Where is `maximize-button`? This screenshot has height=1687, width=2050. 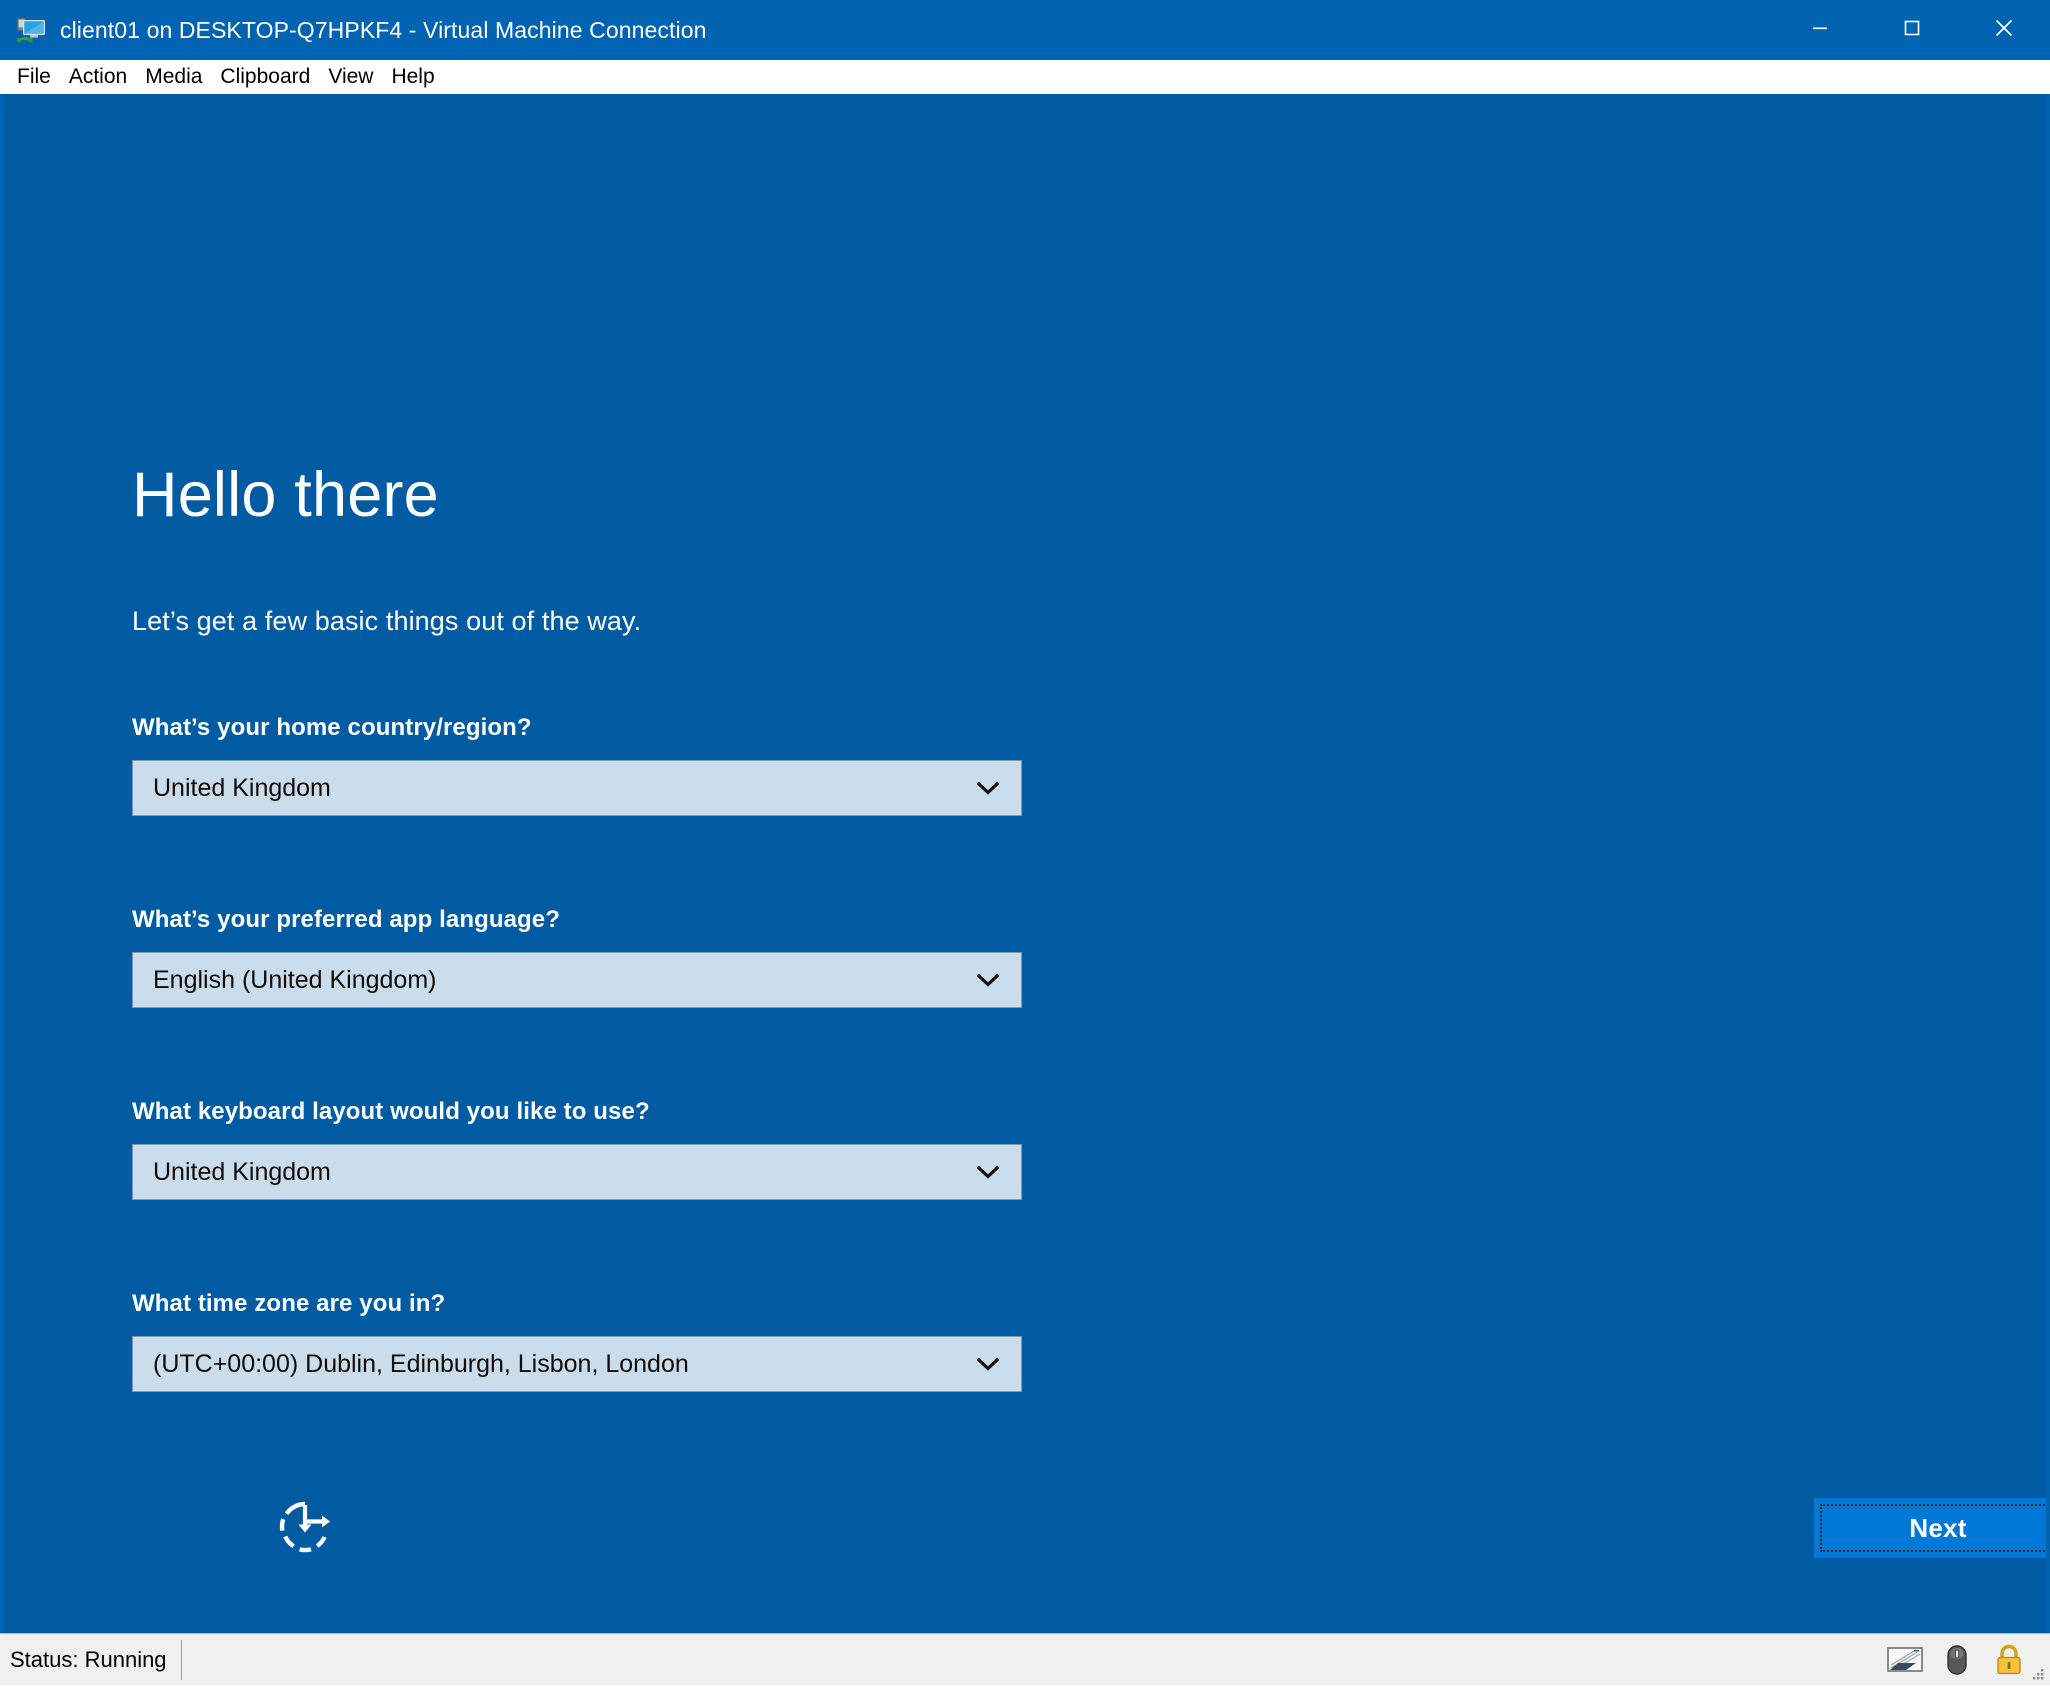
maximize-button is located at coordinates (1912, 30).